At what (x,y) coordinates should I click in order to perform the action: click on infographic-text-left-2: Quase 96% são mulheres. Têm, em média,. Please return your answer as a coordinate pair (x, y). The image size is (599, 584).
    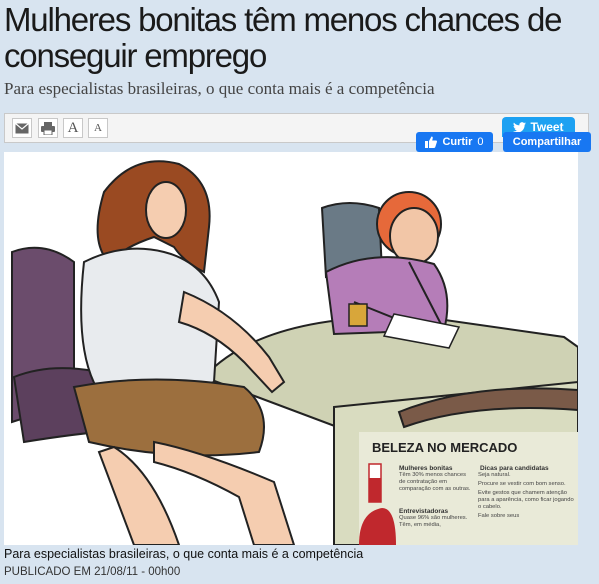
    Looking at the image, I should click on (433, 521).